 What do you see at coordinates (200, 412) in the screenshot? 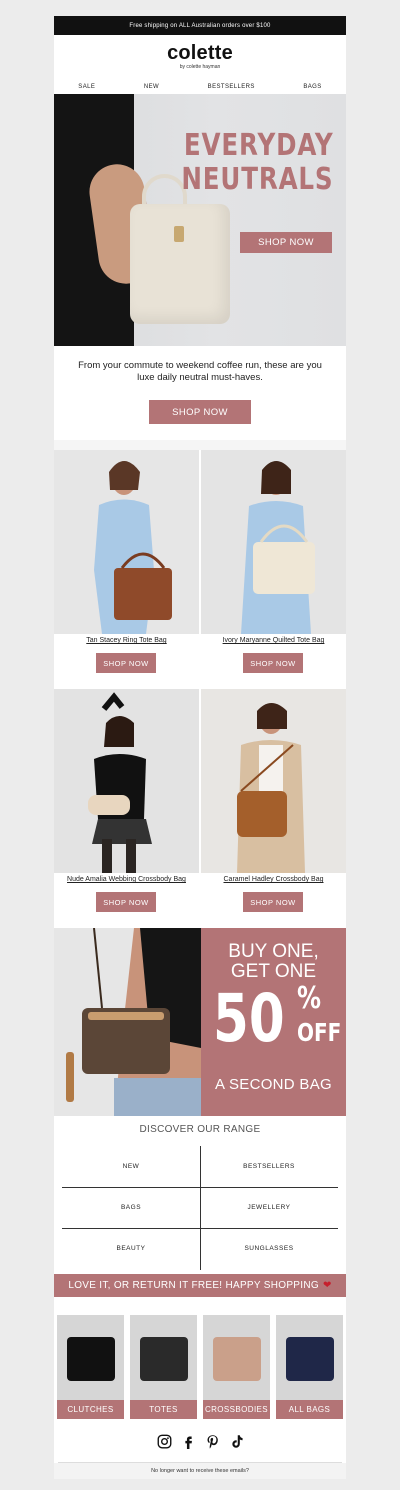
I see `intro-shop-now-button: SHOP NOW` at bounding box center [200, 412].